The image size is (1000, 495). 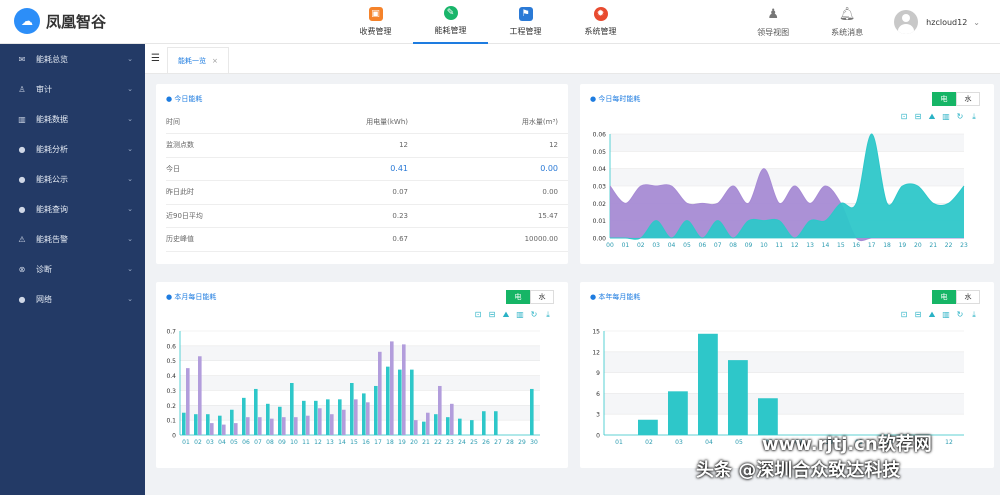 I want to click on nav-label: 系统管理, so click(x=600, y=31).